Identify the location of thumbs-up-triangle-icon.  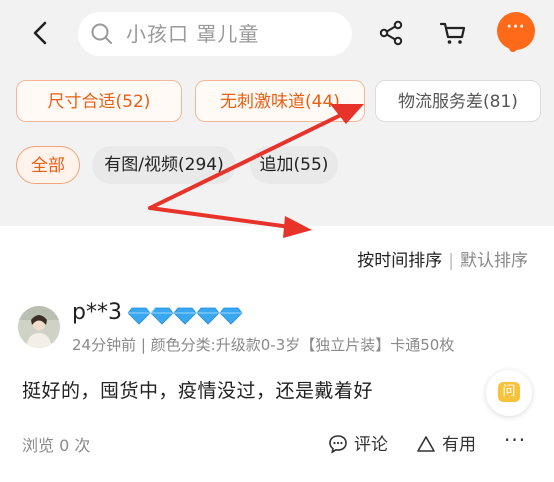
(426, 444).